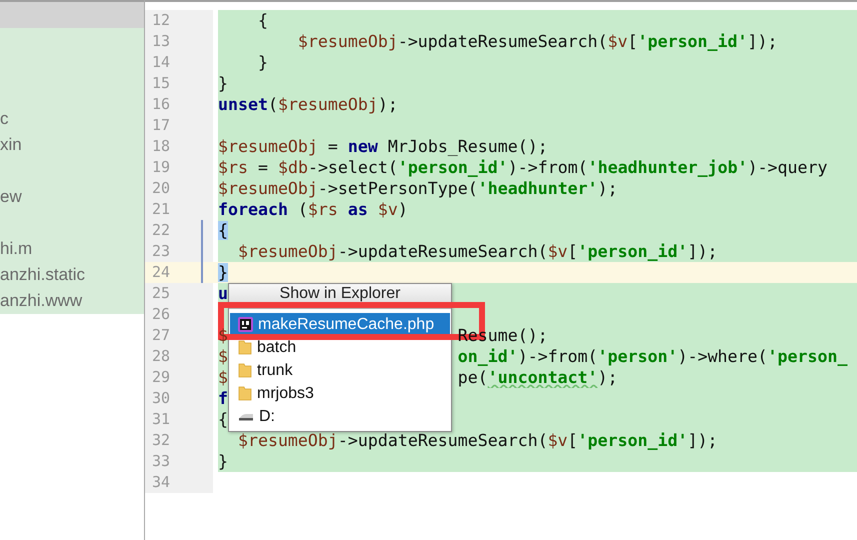 The image size is (857, 540). Describe the element at coordinates (161, 230) in the screenshot. I see `line-number: 22` at that location.